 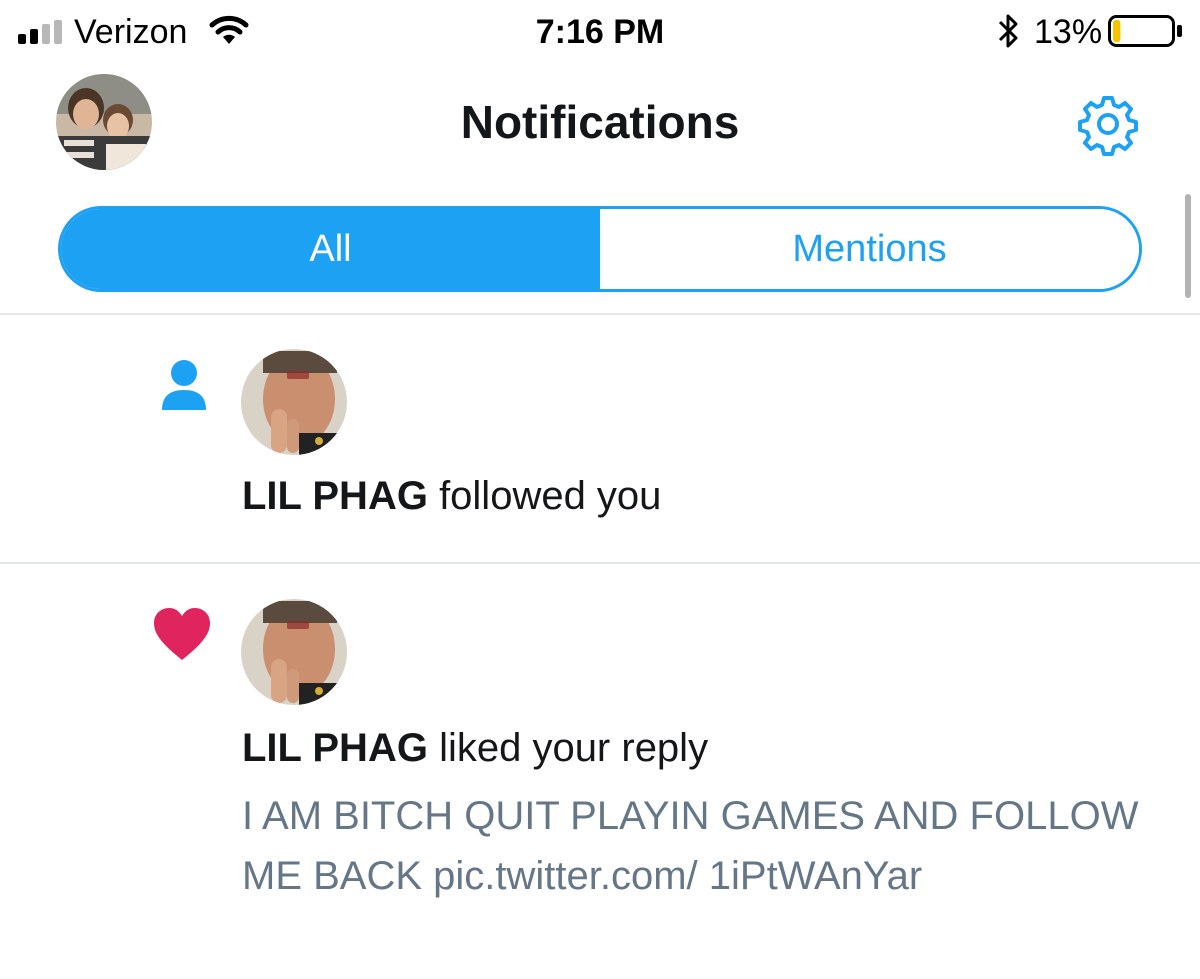 What do you see at coordinates (1008, 31) in the screenshot?
I see `bluetooth-icon` at bounding box center [1008, 31].